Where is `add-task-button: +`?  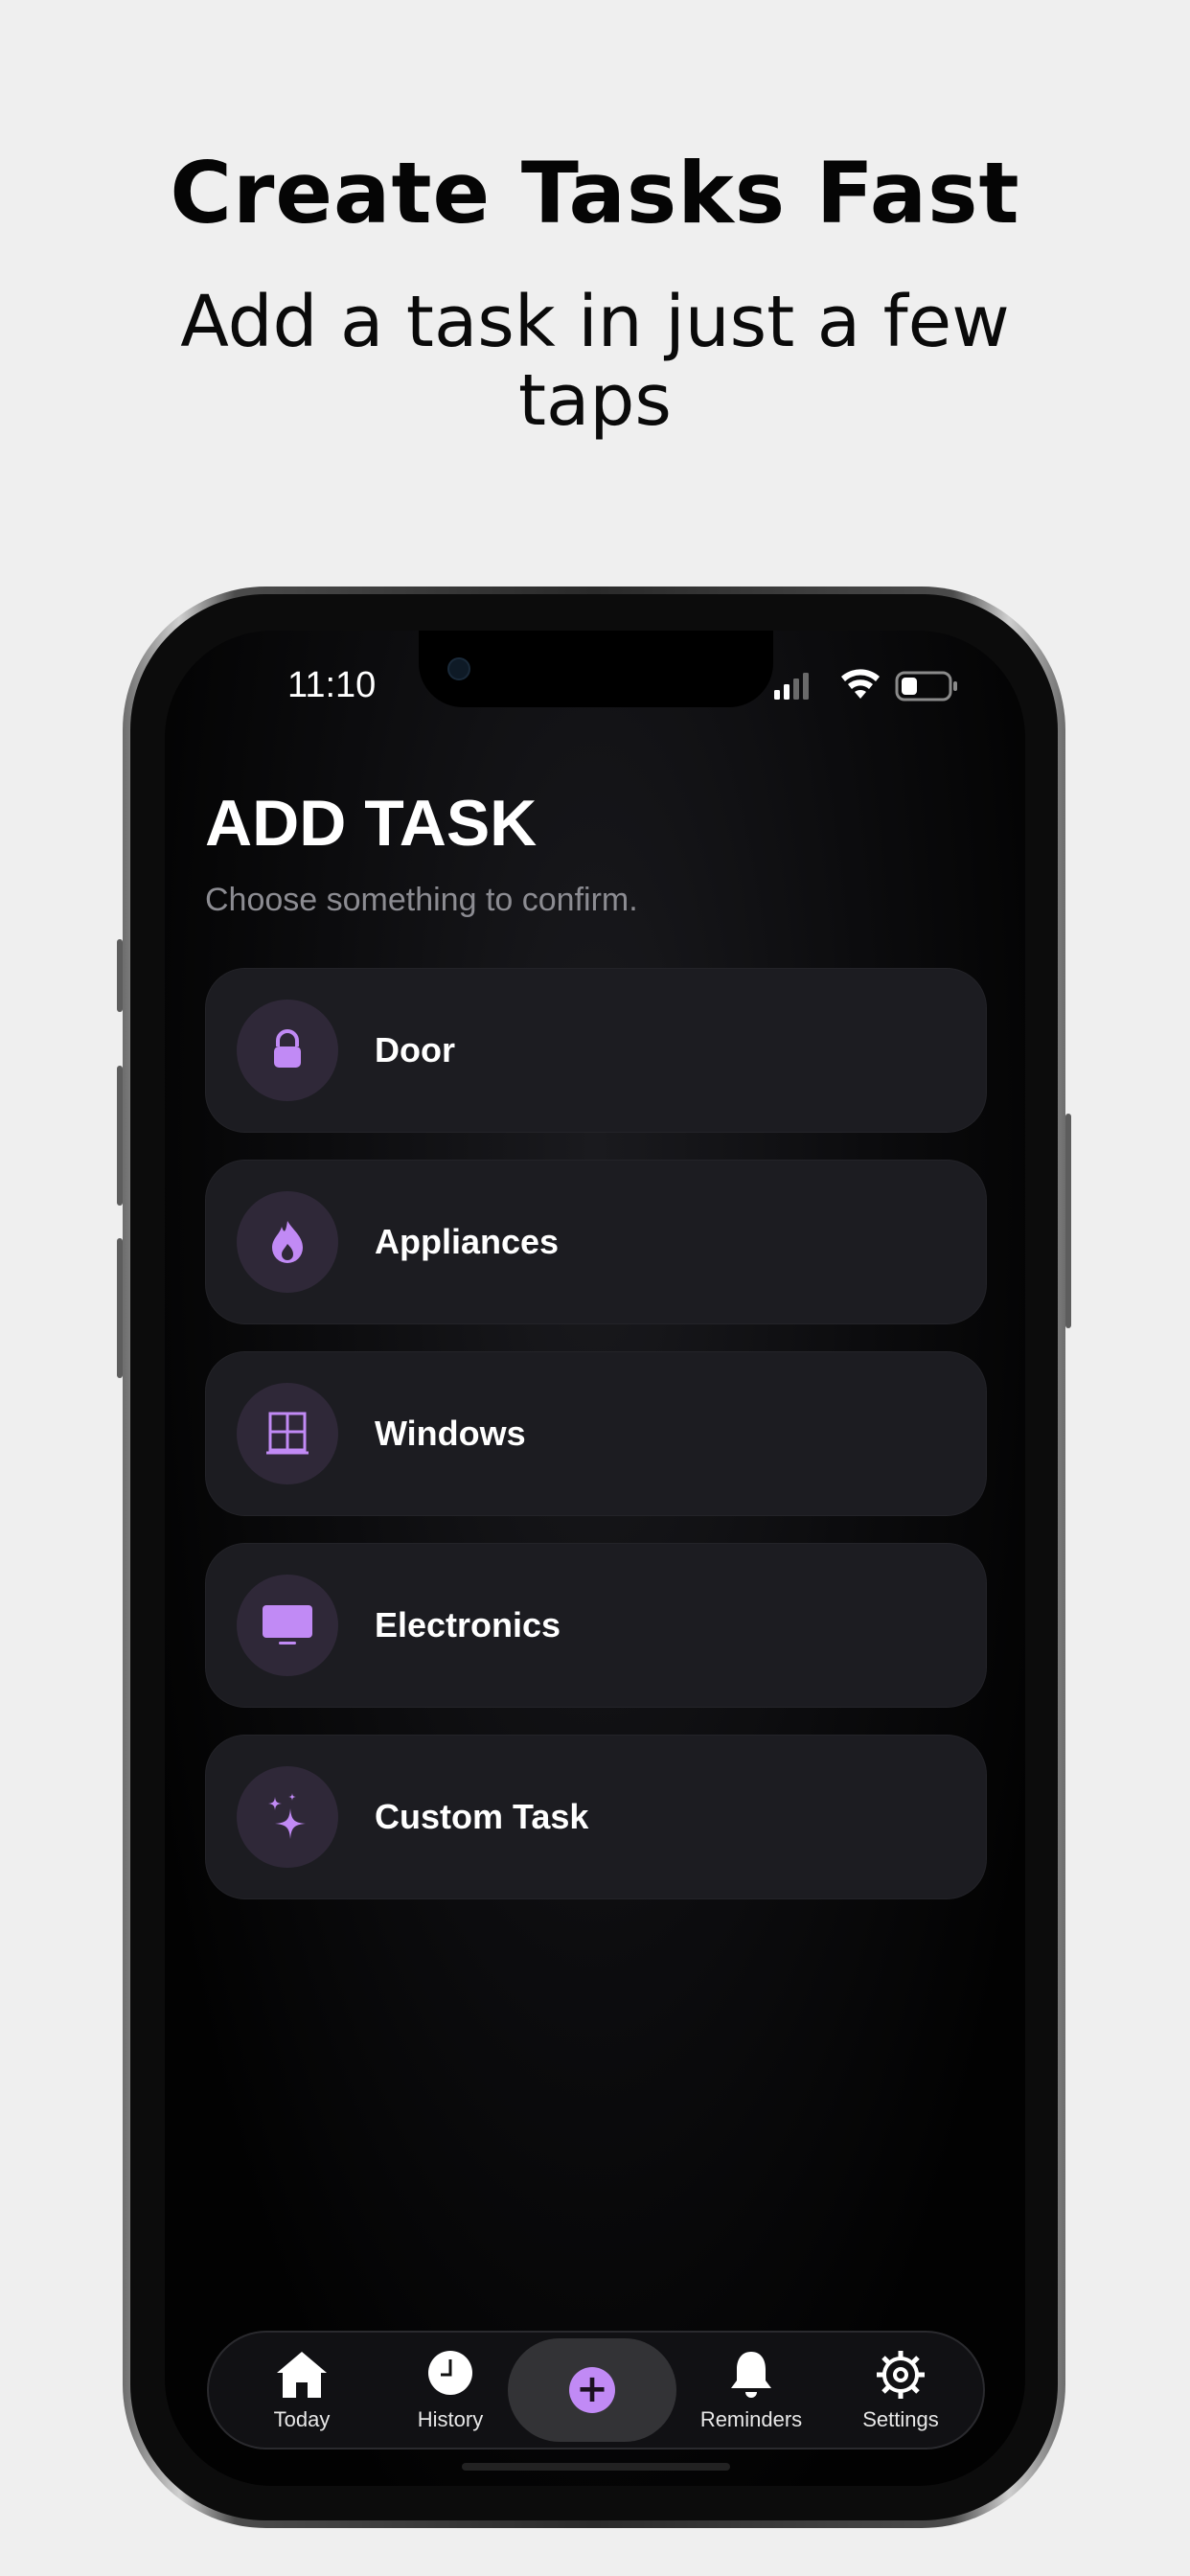
add-task-button: + is located at coordinates (592, 2390).